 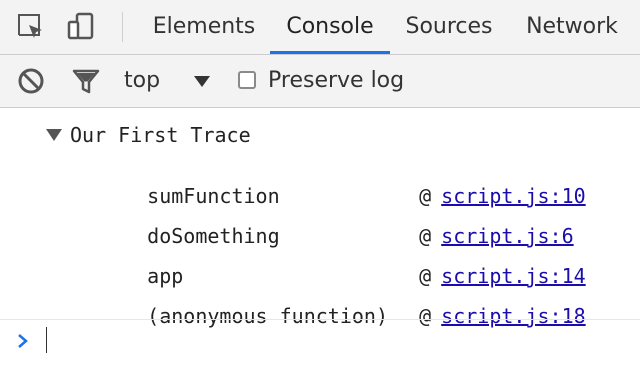 I want to click on stack-frame: sumFunction @ script.js:10, so click(x=342, y=182).